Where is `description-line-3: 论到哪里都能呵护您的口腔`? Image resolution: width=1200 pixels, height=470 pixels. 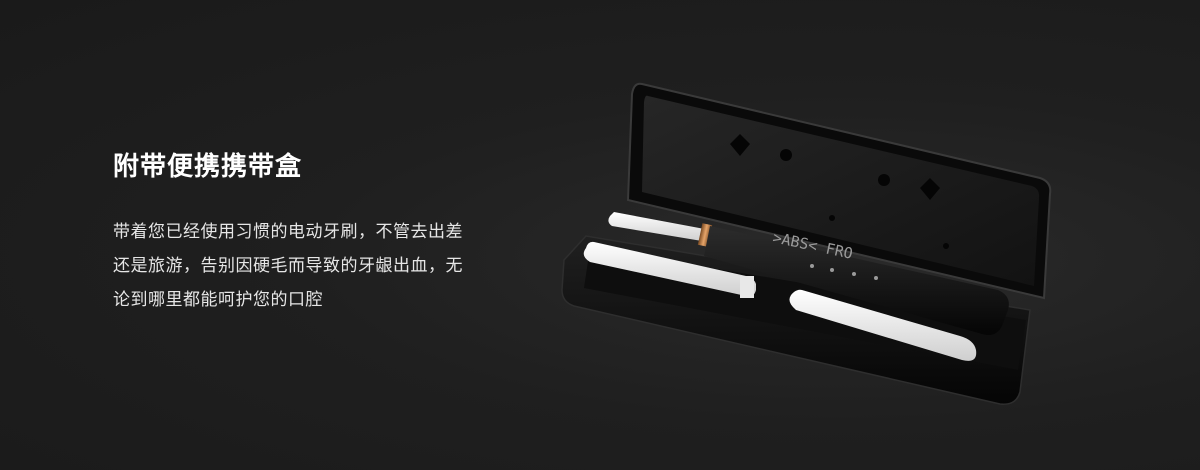
description-line-3: 论到哪里都能呵护您的口腔 is located at coordinates (218, 300).